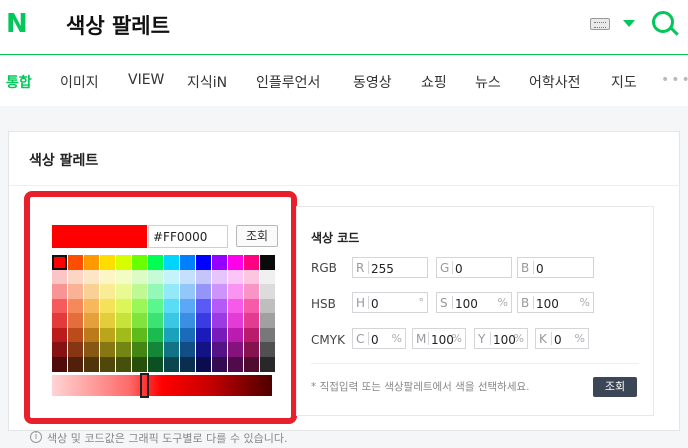 The width and height of the screenshot is (688, 448). What do you see at coordinates (257, 236) in the screenshot?
I see `hex-lookup-button: 조회` at bounding box center [257, 236].